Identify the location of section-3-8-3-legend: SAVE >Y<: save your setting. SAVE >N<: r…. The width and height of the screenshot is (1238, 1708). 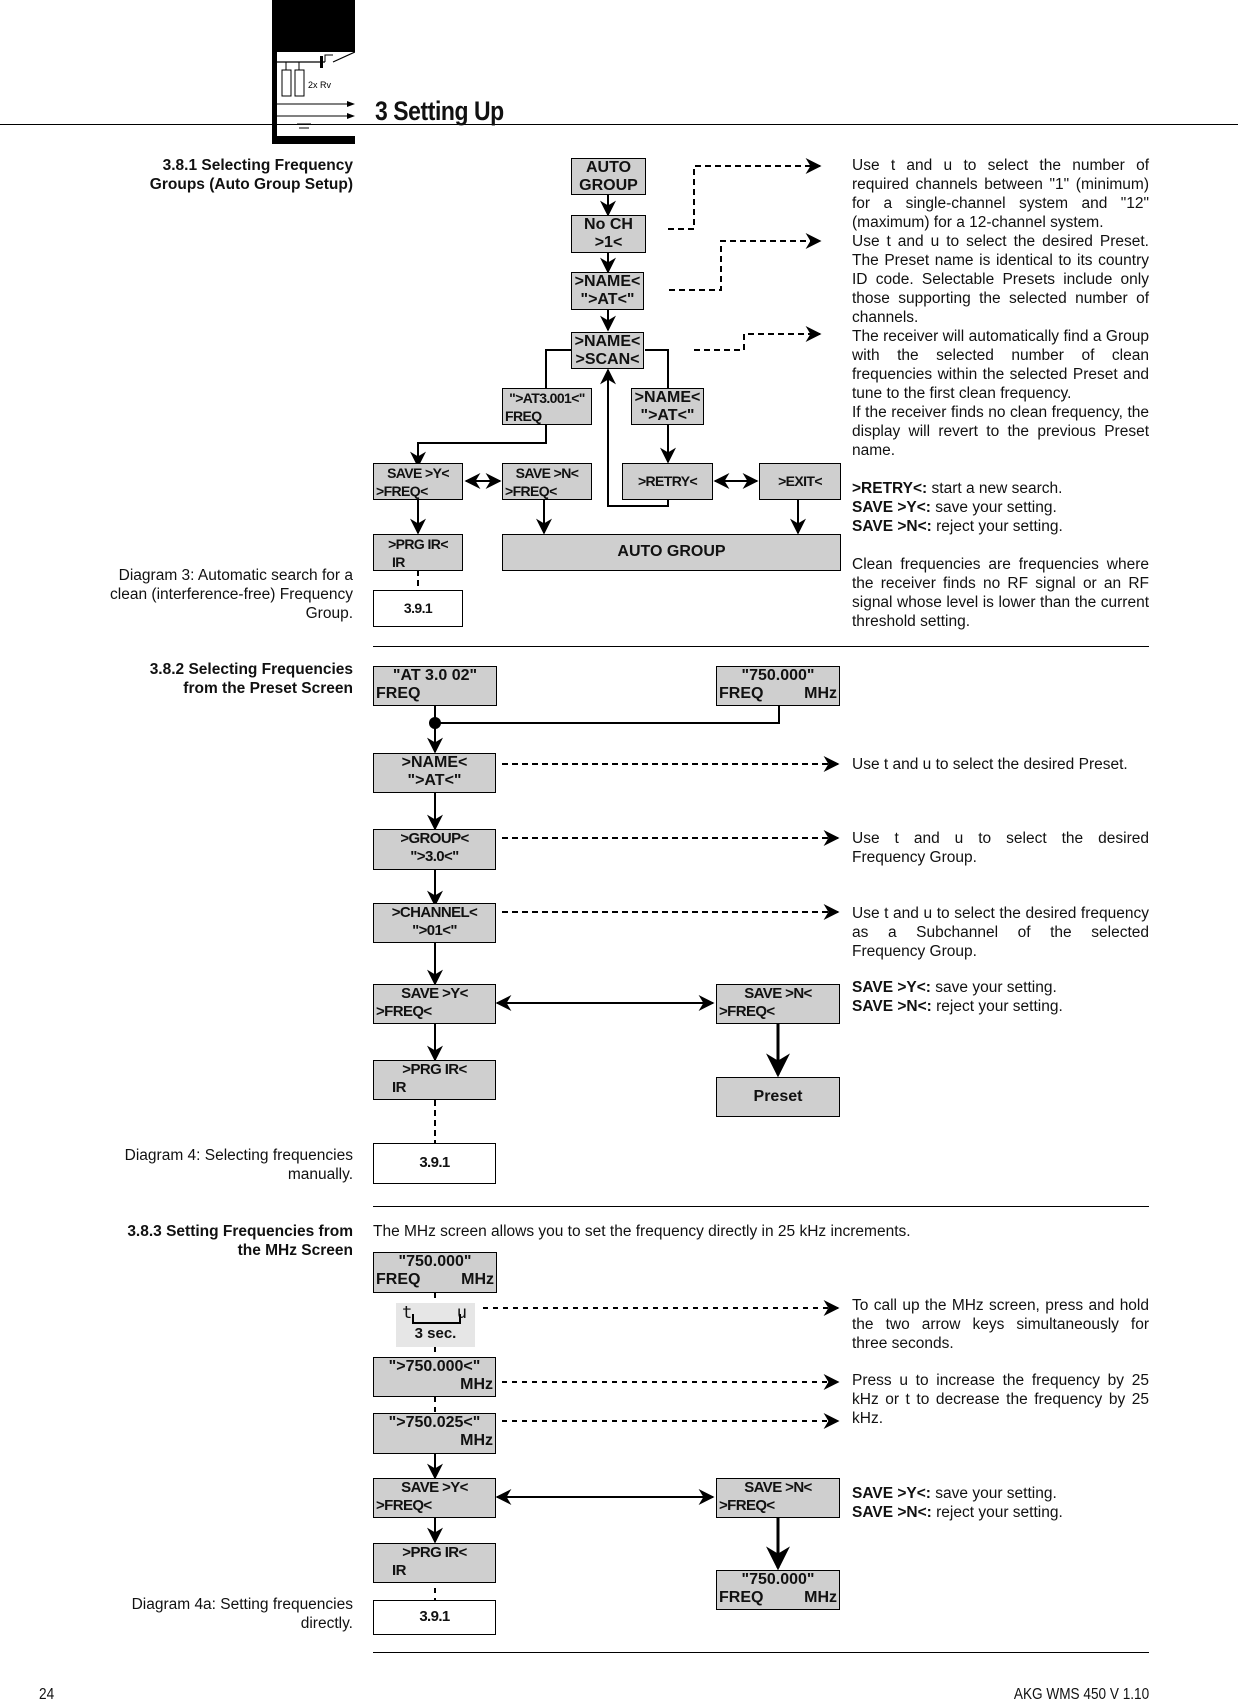
(957, 1503).